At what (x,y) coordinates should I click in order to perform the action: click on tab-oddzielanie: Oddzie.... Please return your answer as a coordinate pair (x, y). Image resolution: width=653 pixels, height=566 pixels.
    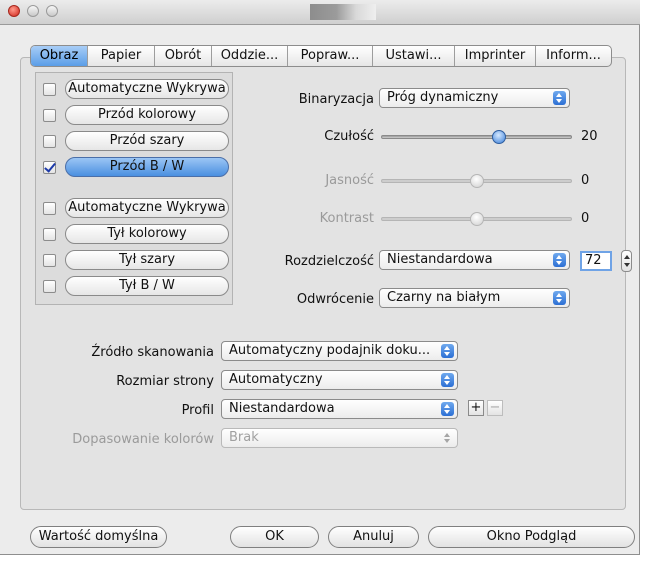
    Looking at the image, I should click on (250, 56).